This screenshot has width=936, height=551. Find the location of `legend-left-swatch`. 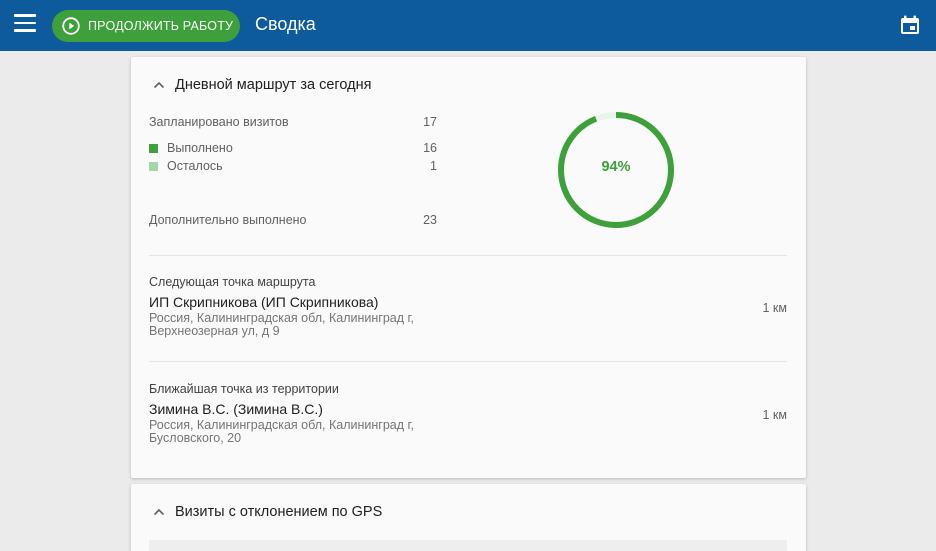

legend-left-swatch is located at coordinates (153, 166).